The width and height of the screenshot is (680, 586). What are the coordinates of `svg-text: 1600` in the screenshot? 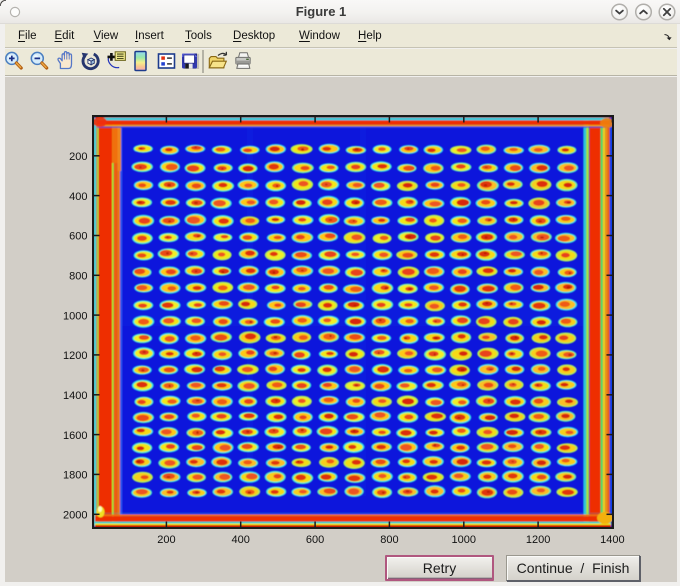 It's located at (75, 436).